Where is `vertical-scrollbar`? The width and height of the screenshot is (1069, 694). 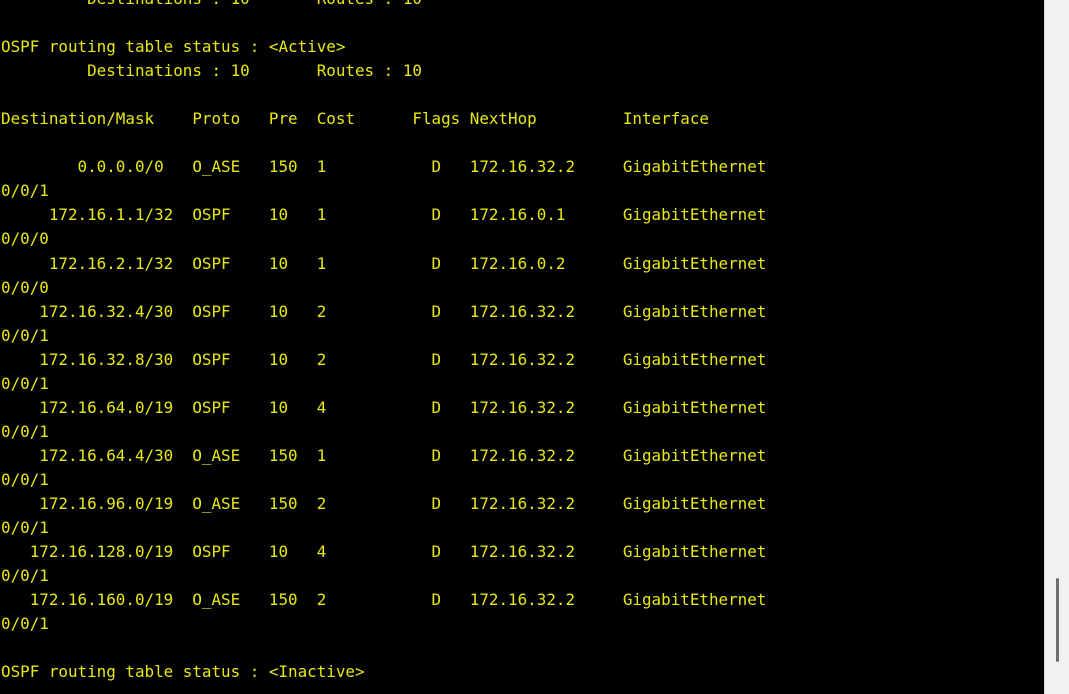 vertical-scrollbar is located at coordinates (1056, 347).